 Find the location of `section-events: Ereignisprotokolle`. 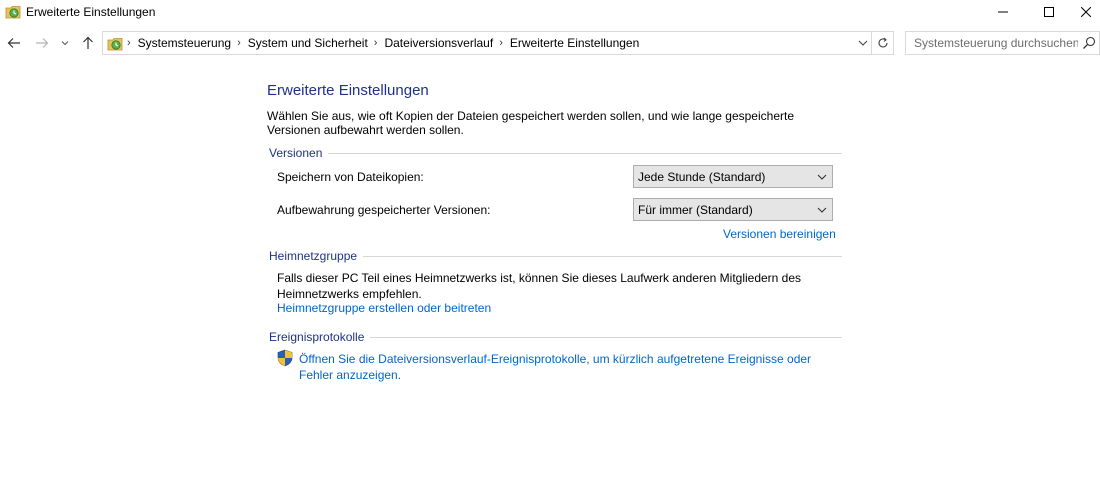

section-events: Ereignisprotokolle is located at coordinates (555, 338).